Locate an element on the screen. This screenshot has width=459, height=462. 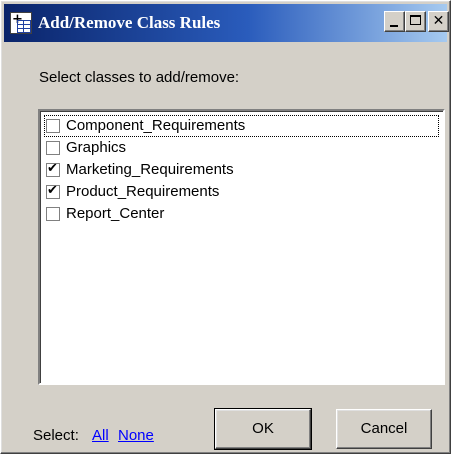
close-icon: ✕ is located at coordinates (438, 21).